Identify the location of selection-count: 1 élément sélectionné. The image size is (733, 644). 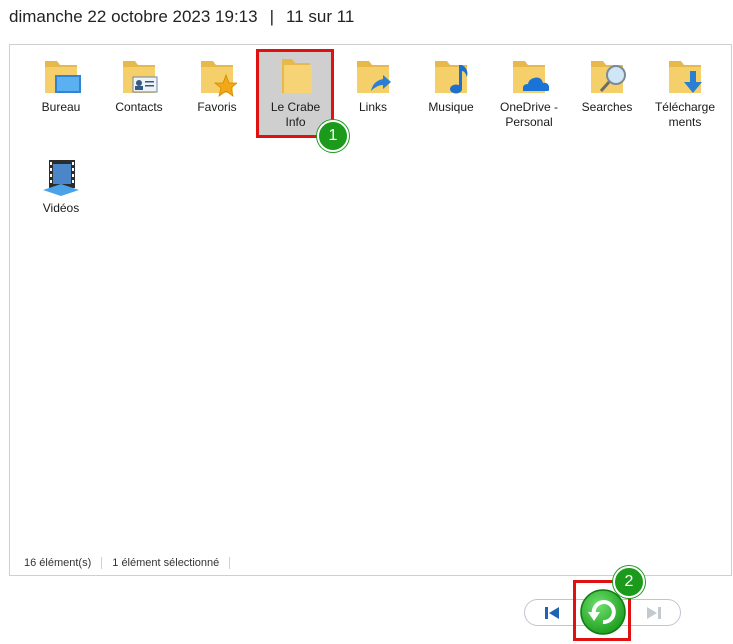
(166, 563).